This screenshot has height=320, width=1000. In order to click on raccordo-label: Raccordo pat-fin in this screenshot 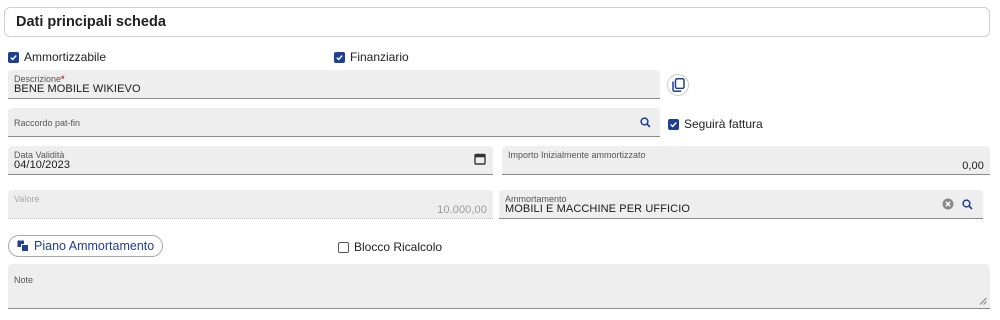, I will do `click(47, 123)`.